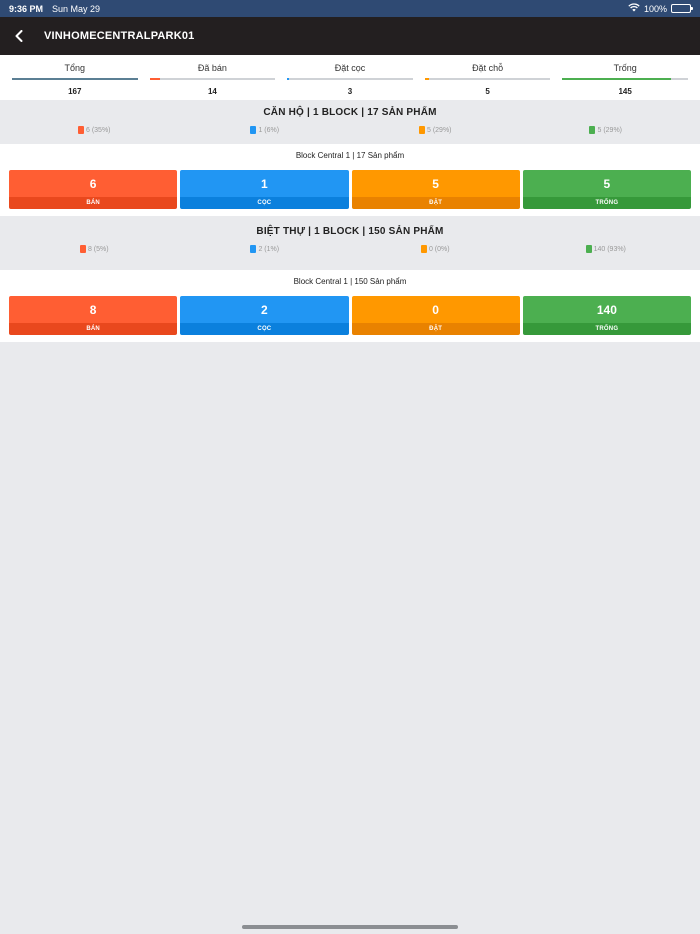 The width and height of the screenshot is (700, 934). What do you see at coordinates (606, 249) in the screenshot?
I see `legend-item-available: 140 (93%)` at bounding box center [606, 249].